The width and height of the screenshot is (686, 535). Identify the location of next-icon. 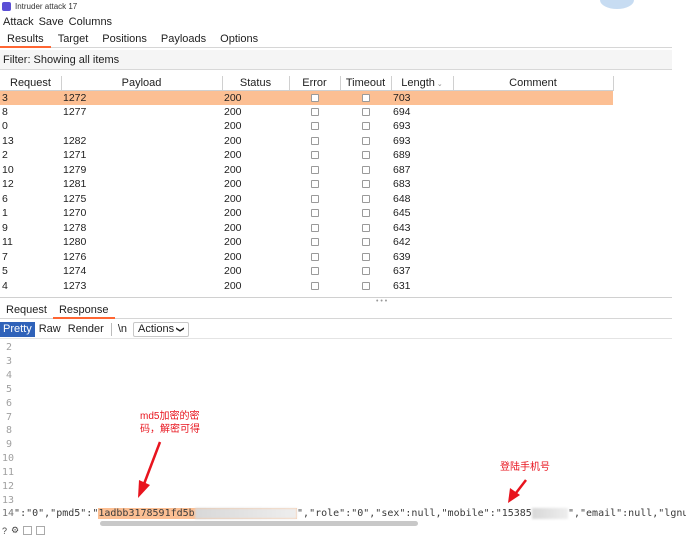
(41, 530).